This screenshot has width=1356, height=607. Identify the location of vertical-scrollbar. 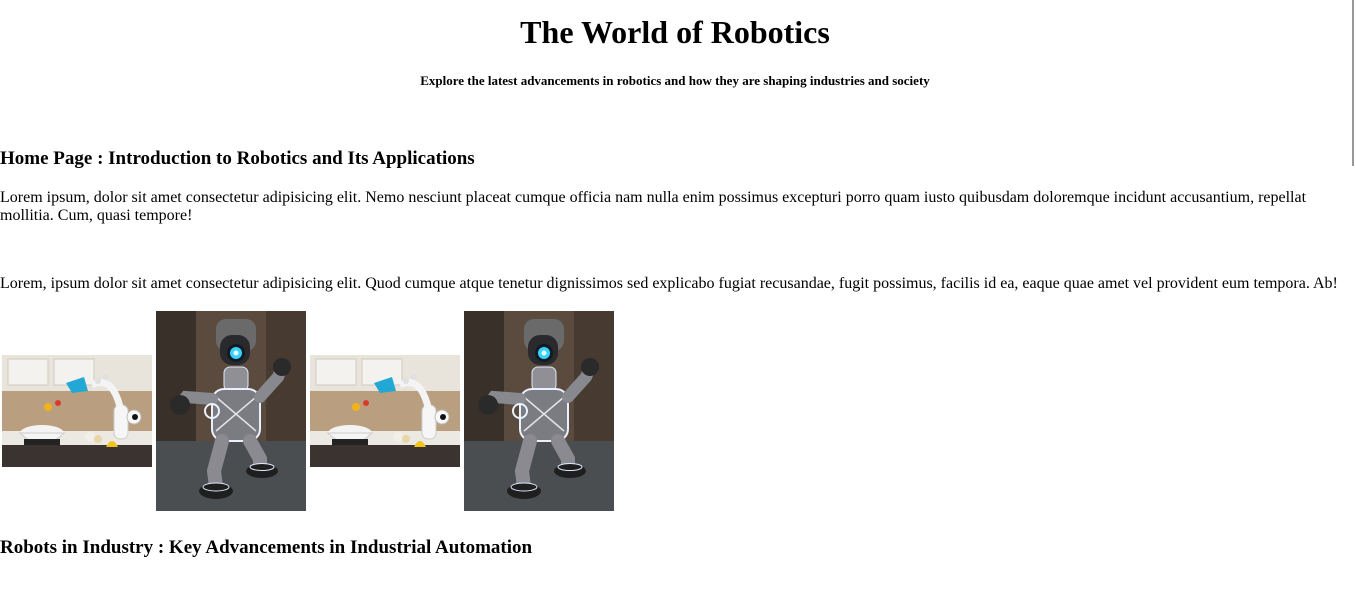
(1353, 303).